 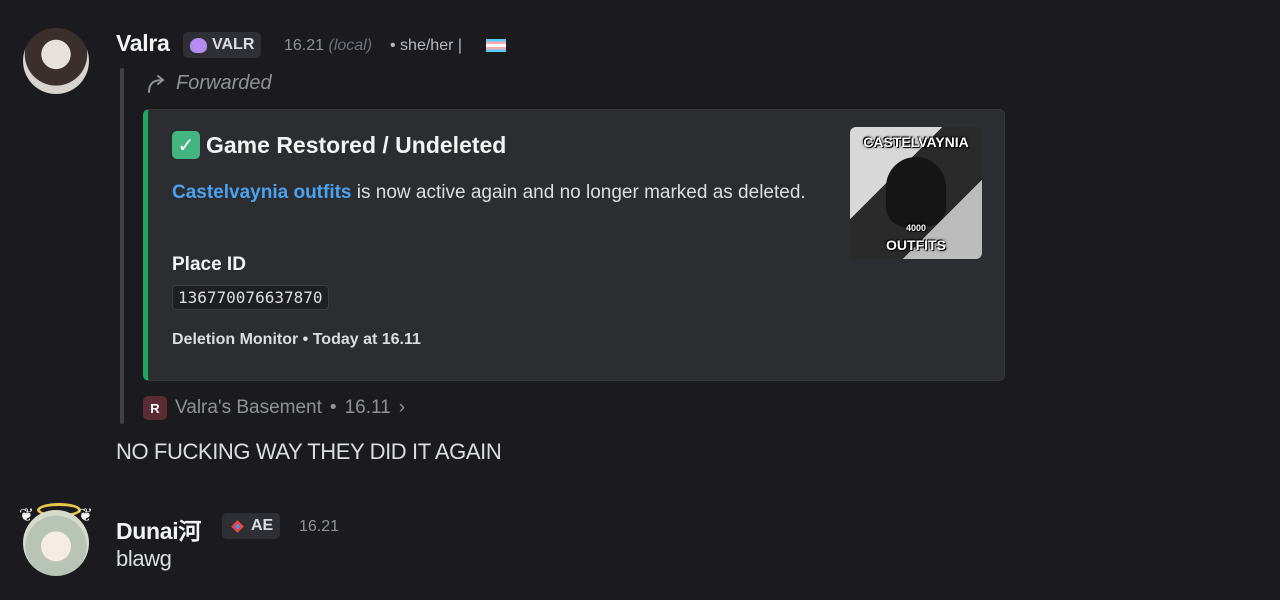 What do you see at coordinates (496, 45) in the screenshot?
I see `trans-flag-icon` at bounding box center [496, 45].